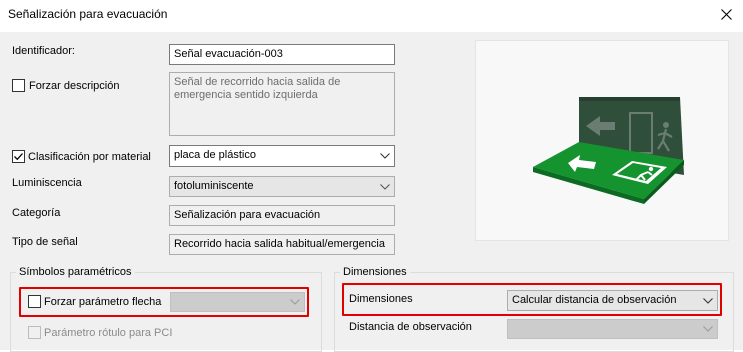 This screenshot has width=743, height=352. What do you see at coordinates (34, 301) in the screenshot?
I see `forzar-flecha-checkbox` at bounding box center [34, 301].